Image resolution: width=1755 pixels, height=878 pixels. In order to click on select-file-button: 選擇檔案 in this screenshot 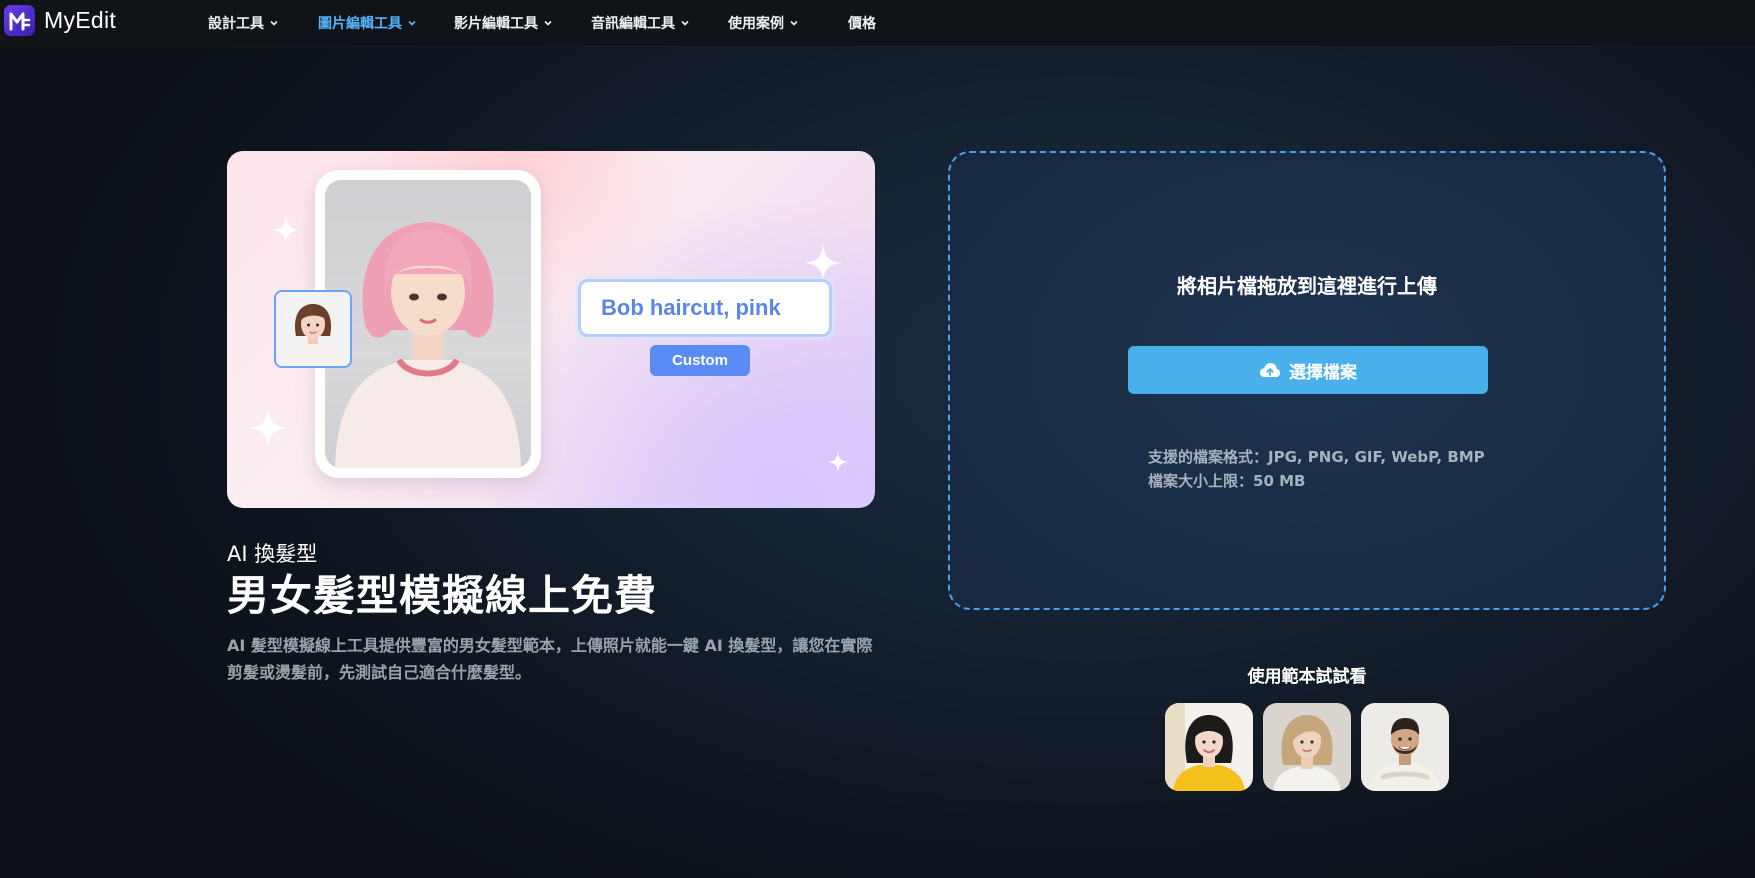, I will do `click(1308, 370)`.